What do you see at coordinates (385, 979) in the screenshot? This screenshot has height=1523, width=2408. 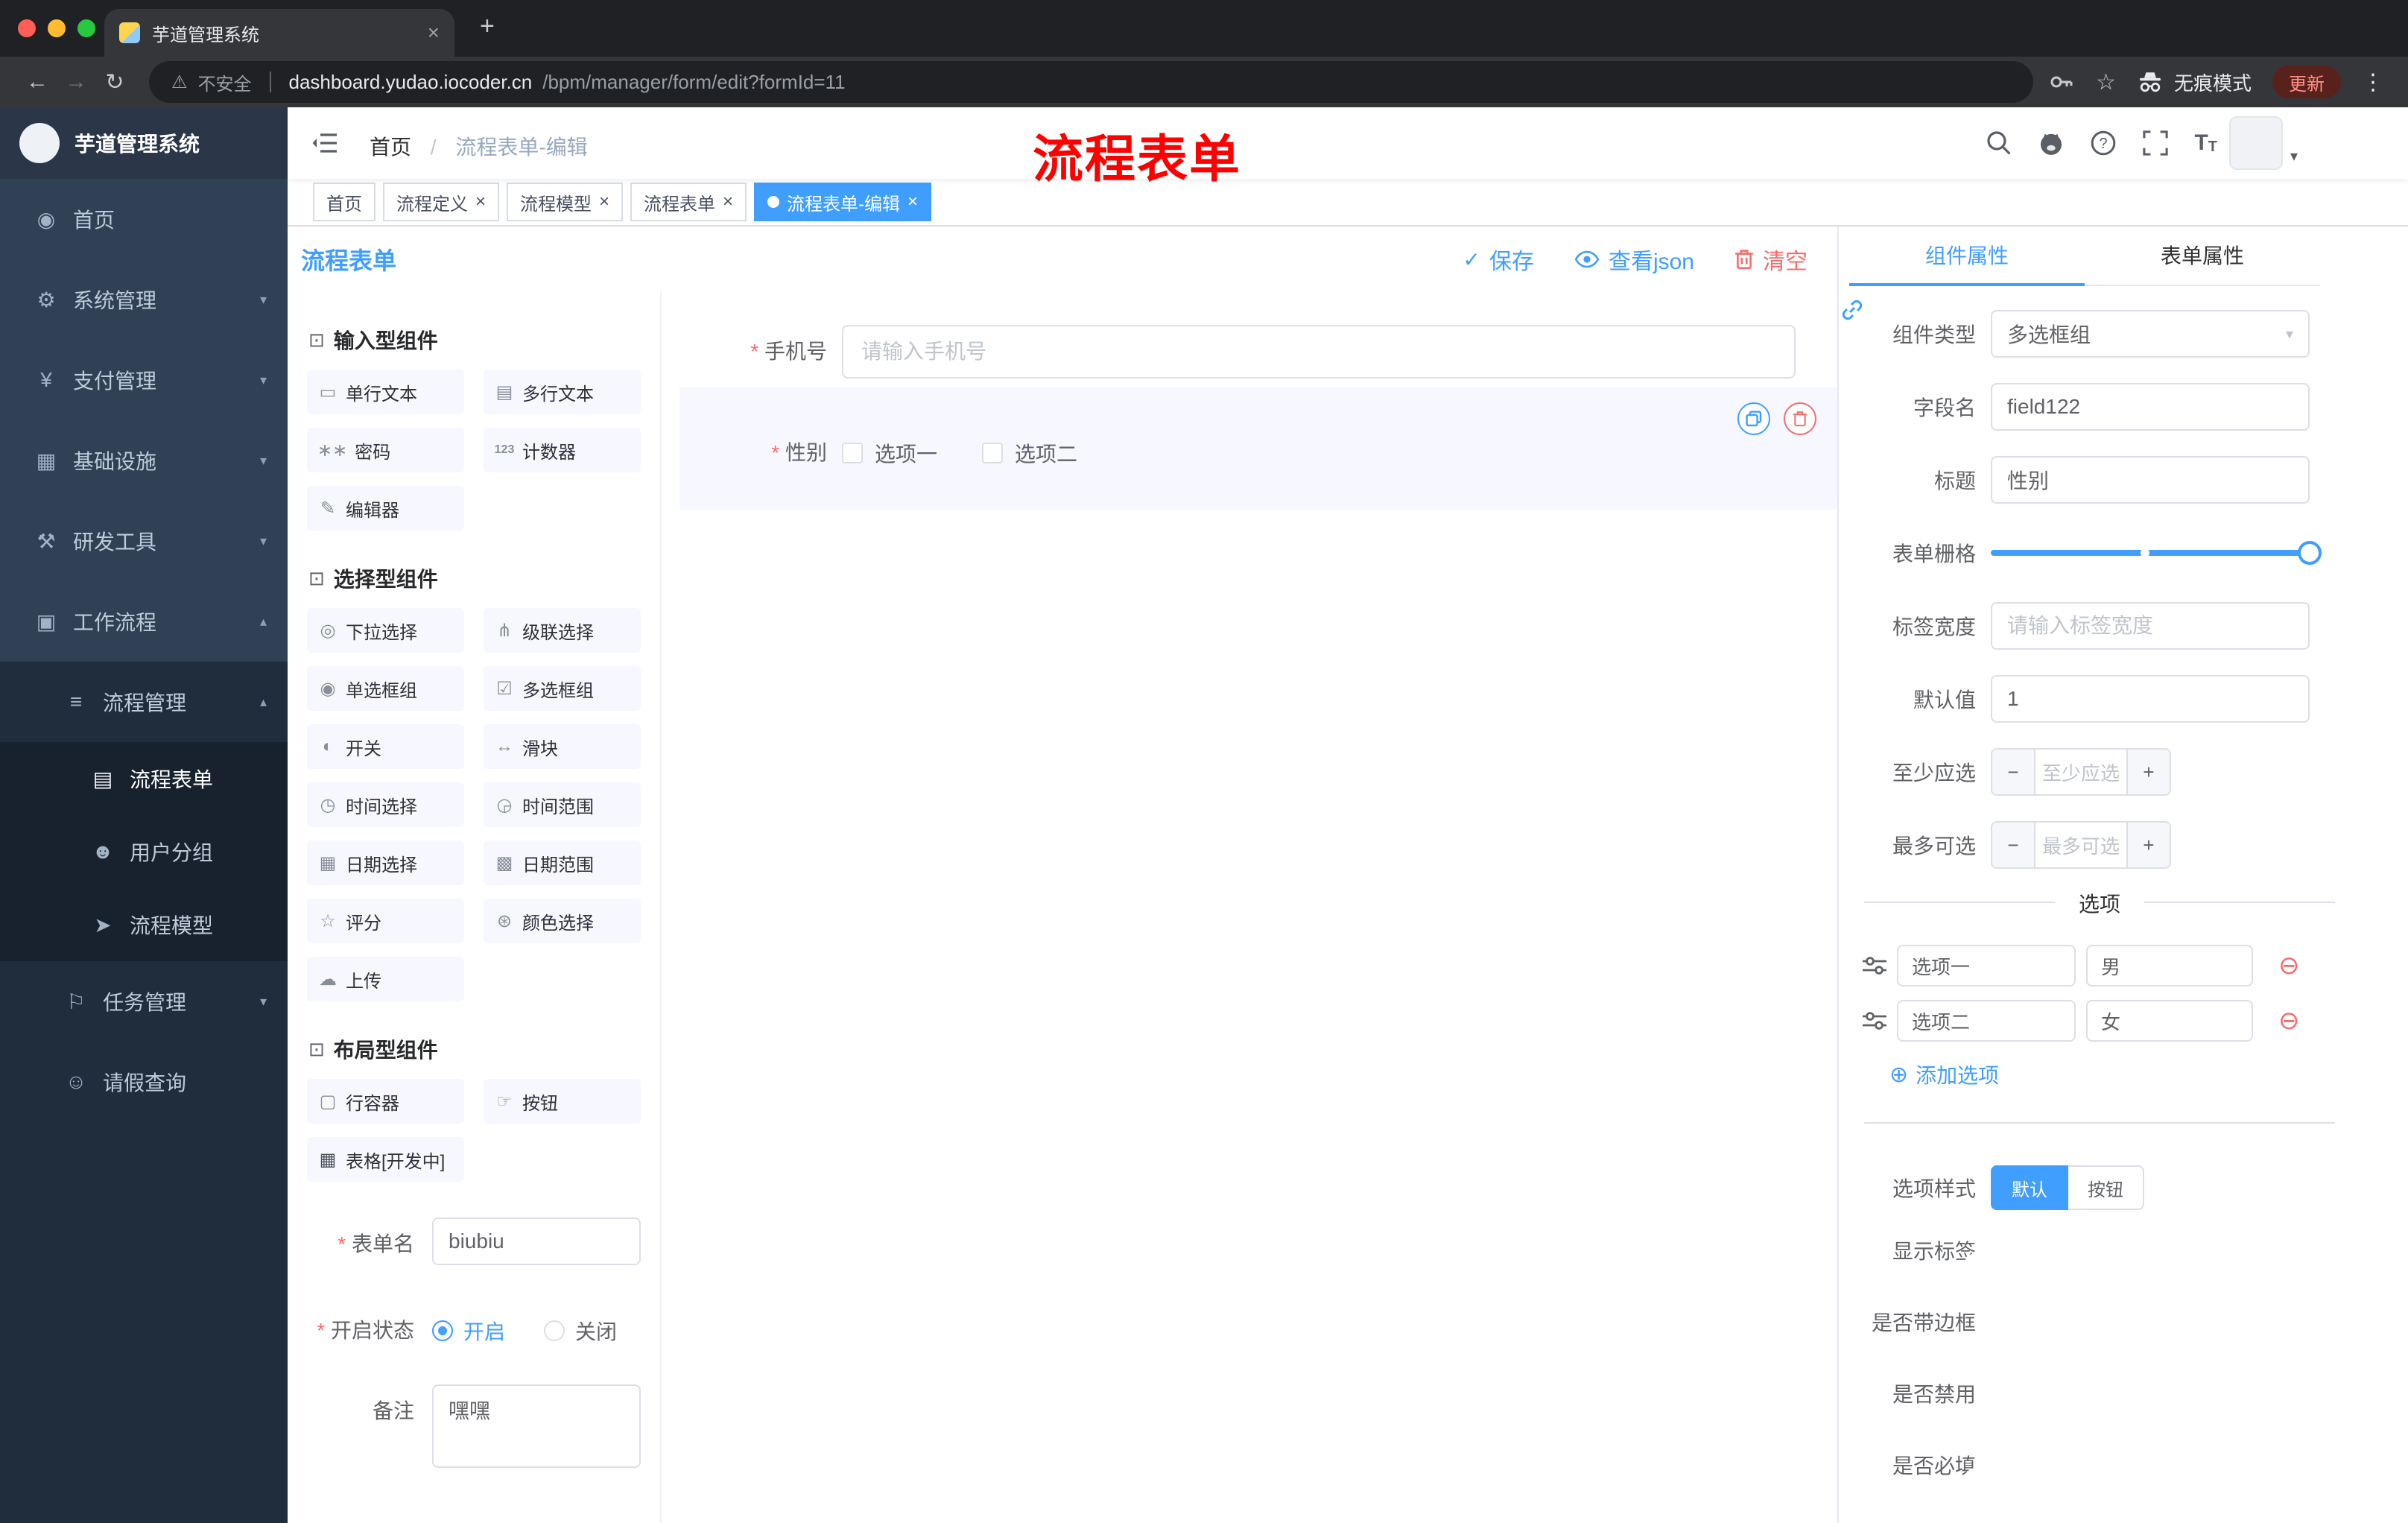 I see `palette-item-upload: ☁ 上传` at bounding box center [385, 979].